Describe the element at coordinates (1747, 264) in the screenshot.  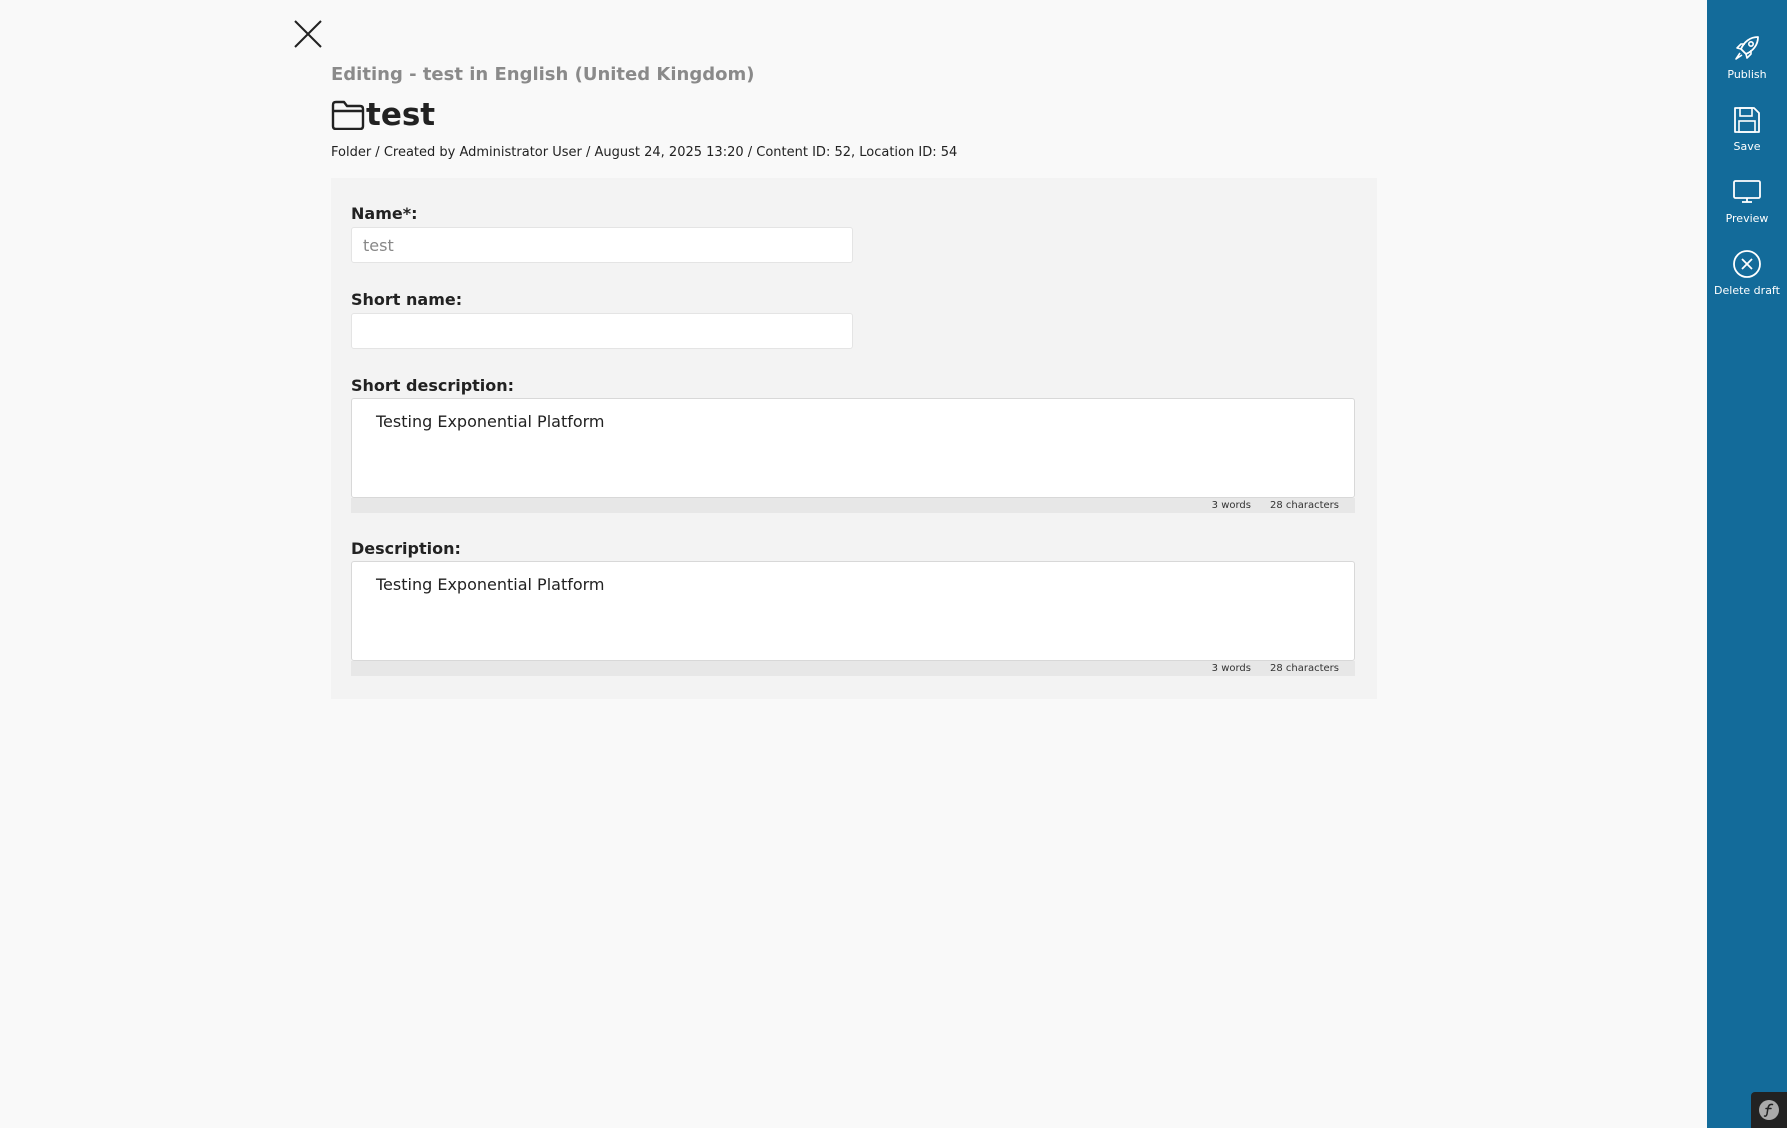
I see `circle-x-icon` at that location.